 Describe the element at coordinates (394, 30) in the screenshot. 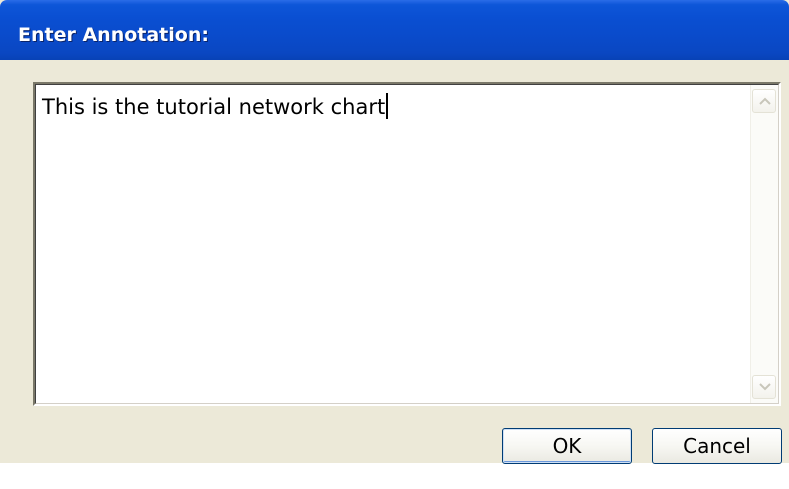

I see `title-bar: Enter Annotation:` at that location.